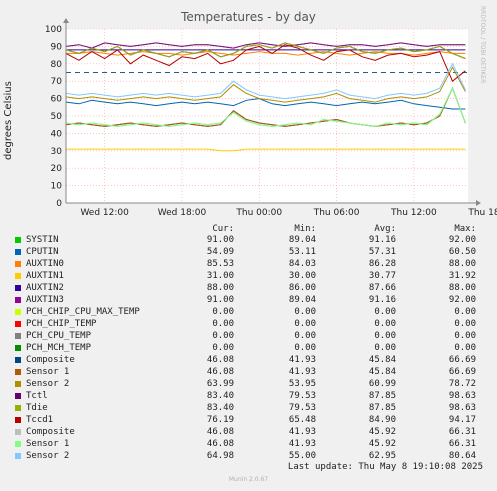 Image resolution: width=497 pixels, height=491 pixels. What do you see at coordinates (248, 252) in the screenshot?
I see `legend-row: CPUTIN 54.09 53.11 57.31 60.50` at bounding box center [248, 252].